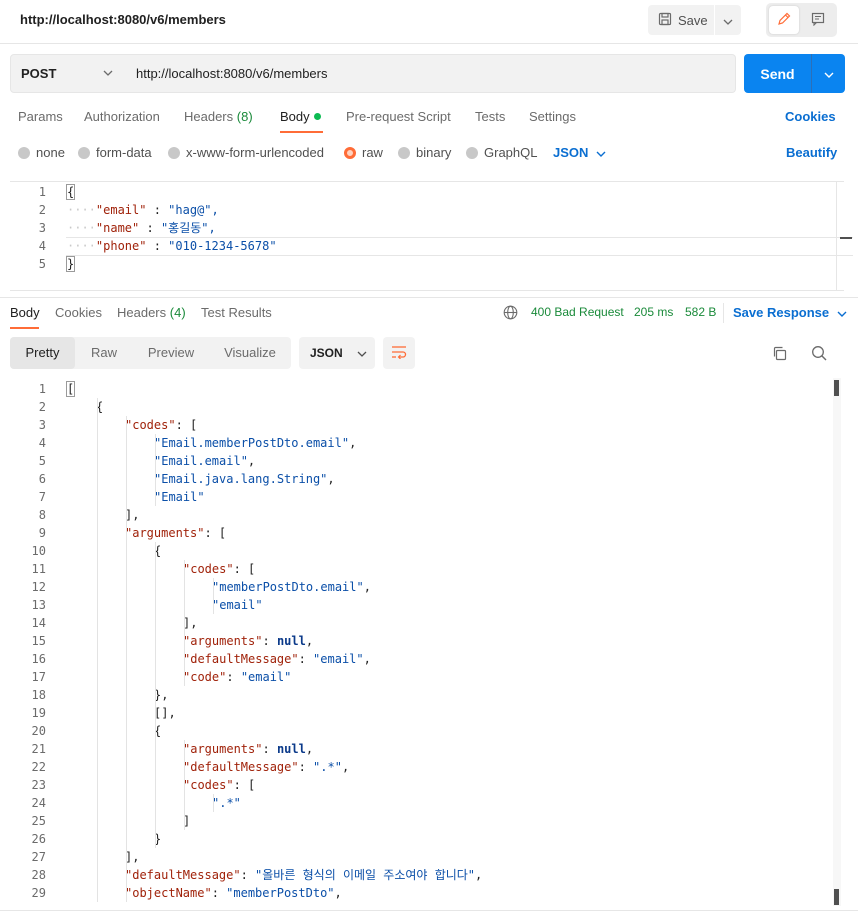  What do you see at coordinates (255, 152) in the screenshot?
I see `radio-label: x-www-form-urlencoded` at bounding box center [255, 152].